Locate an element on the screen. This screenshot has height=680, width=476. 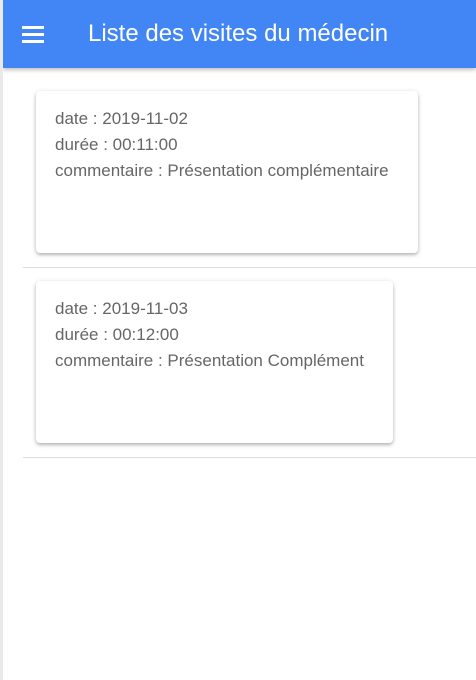
visit-duration: durée : 00:11:00 is located at coordinates (116, 144).